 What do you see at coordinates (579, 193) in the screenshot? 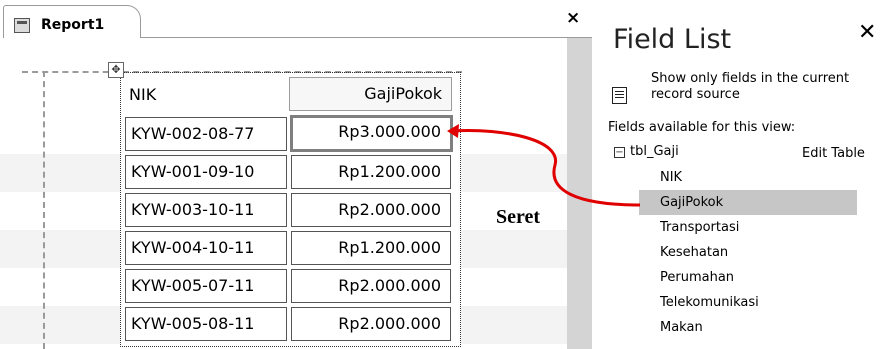
I see `vertical-scrollbar` at bounding box center [579, 193].